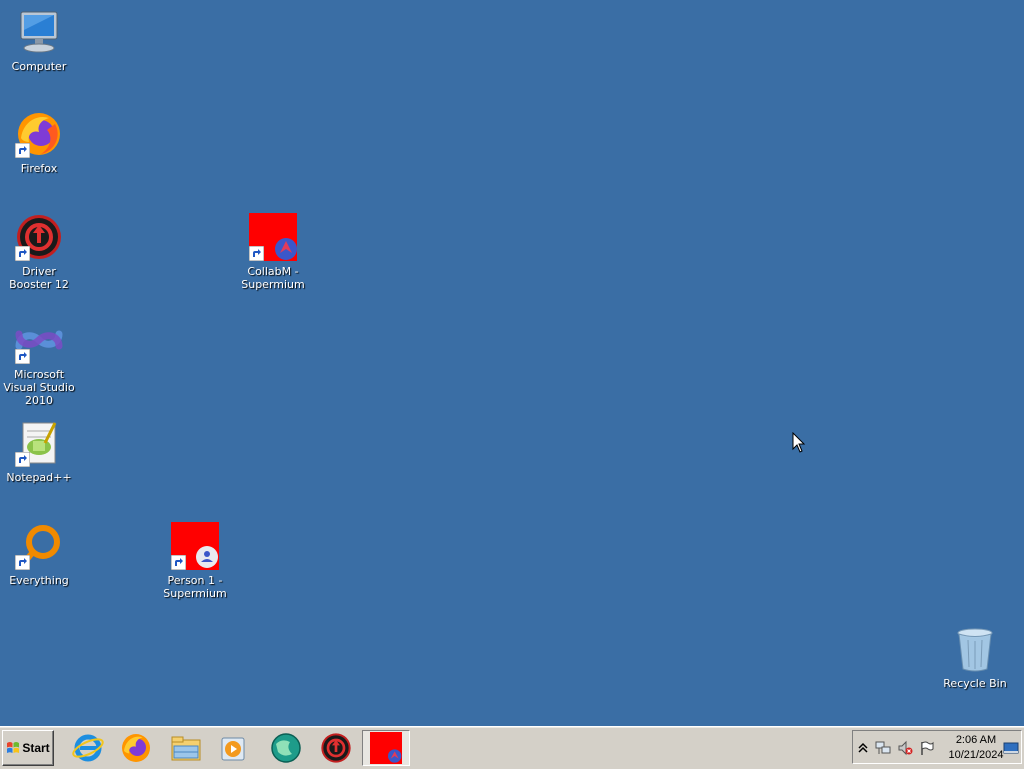 The height and width of the screenshot is (769, 1024). What do you see at coordinates (39, 278) in the screenshot?
I see `desktop-icon-label: Driver Booster 12` at bounding box center [39, 278].